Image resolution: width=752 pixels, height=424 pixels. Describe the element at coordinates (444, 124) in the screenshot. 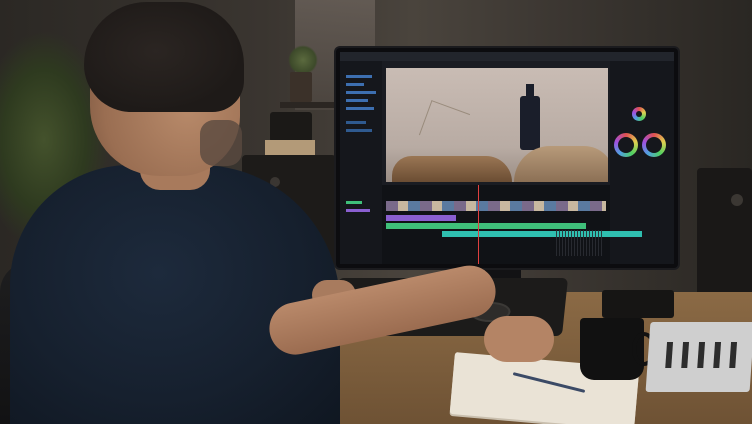

I see `dried-flower-twig` at that location.